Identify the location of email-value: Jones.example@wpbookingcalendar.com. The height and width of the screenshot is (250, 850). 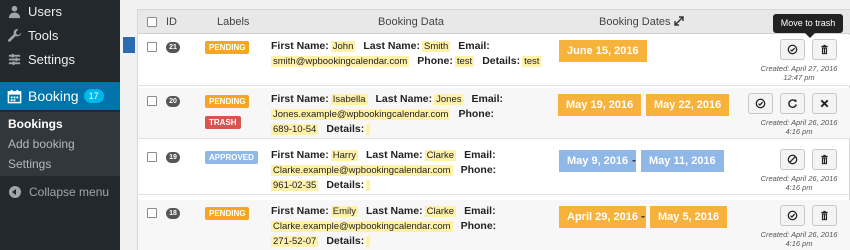
(361, 114).